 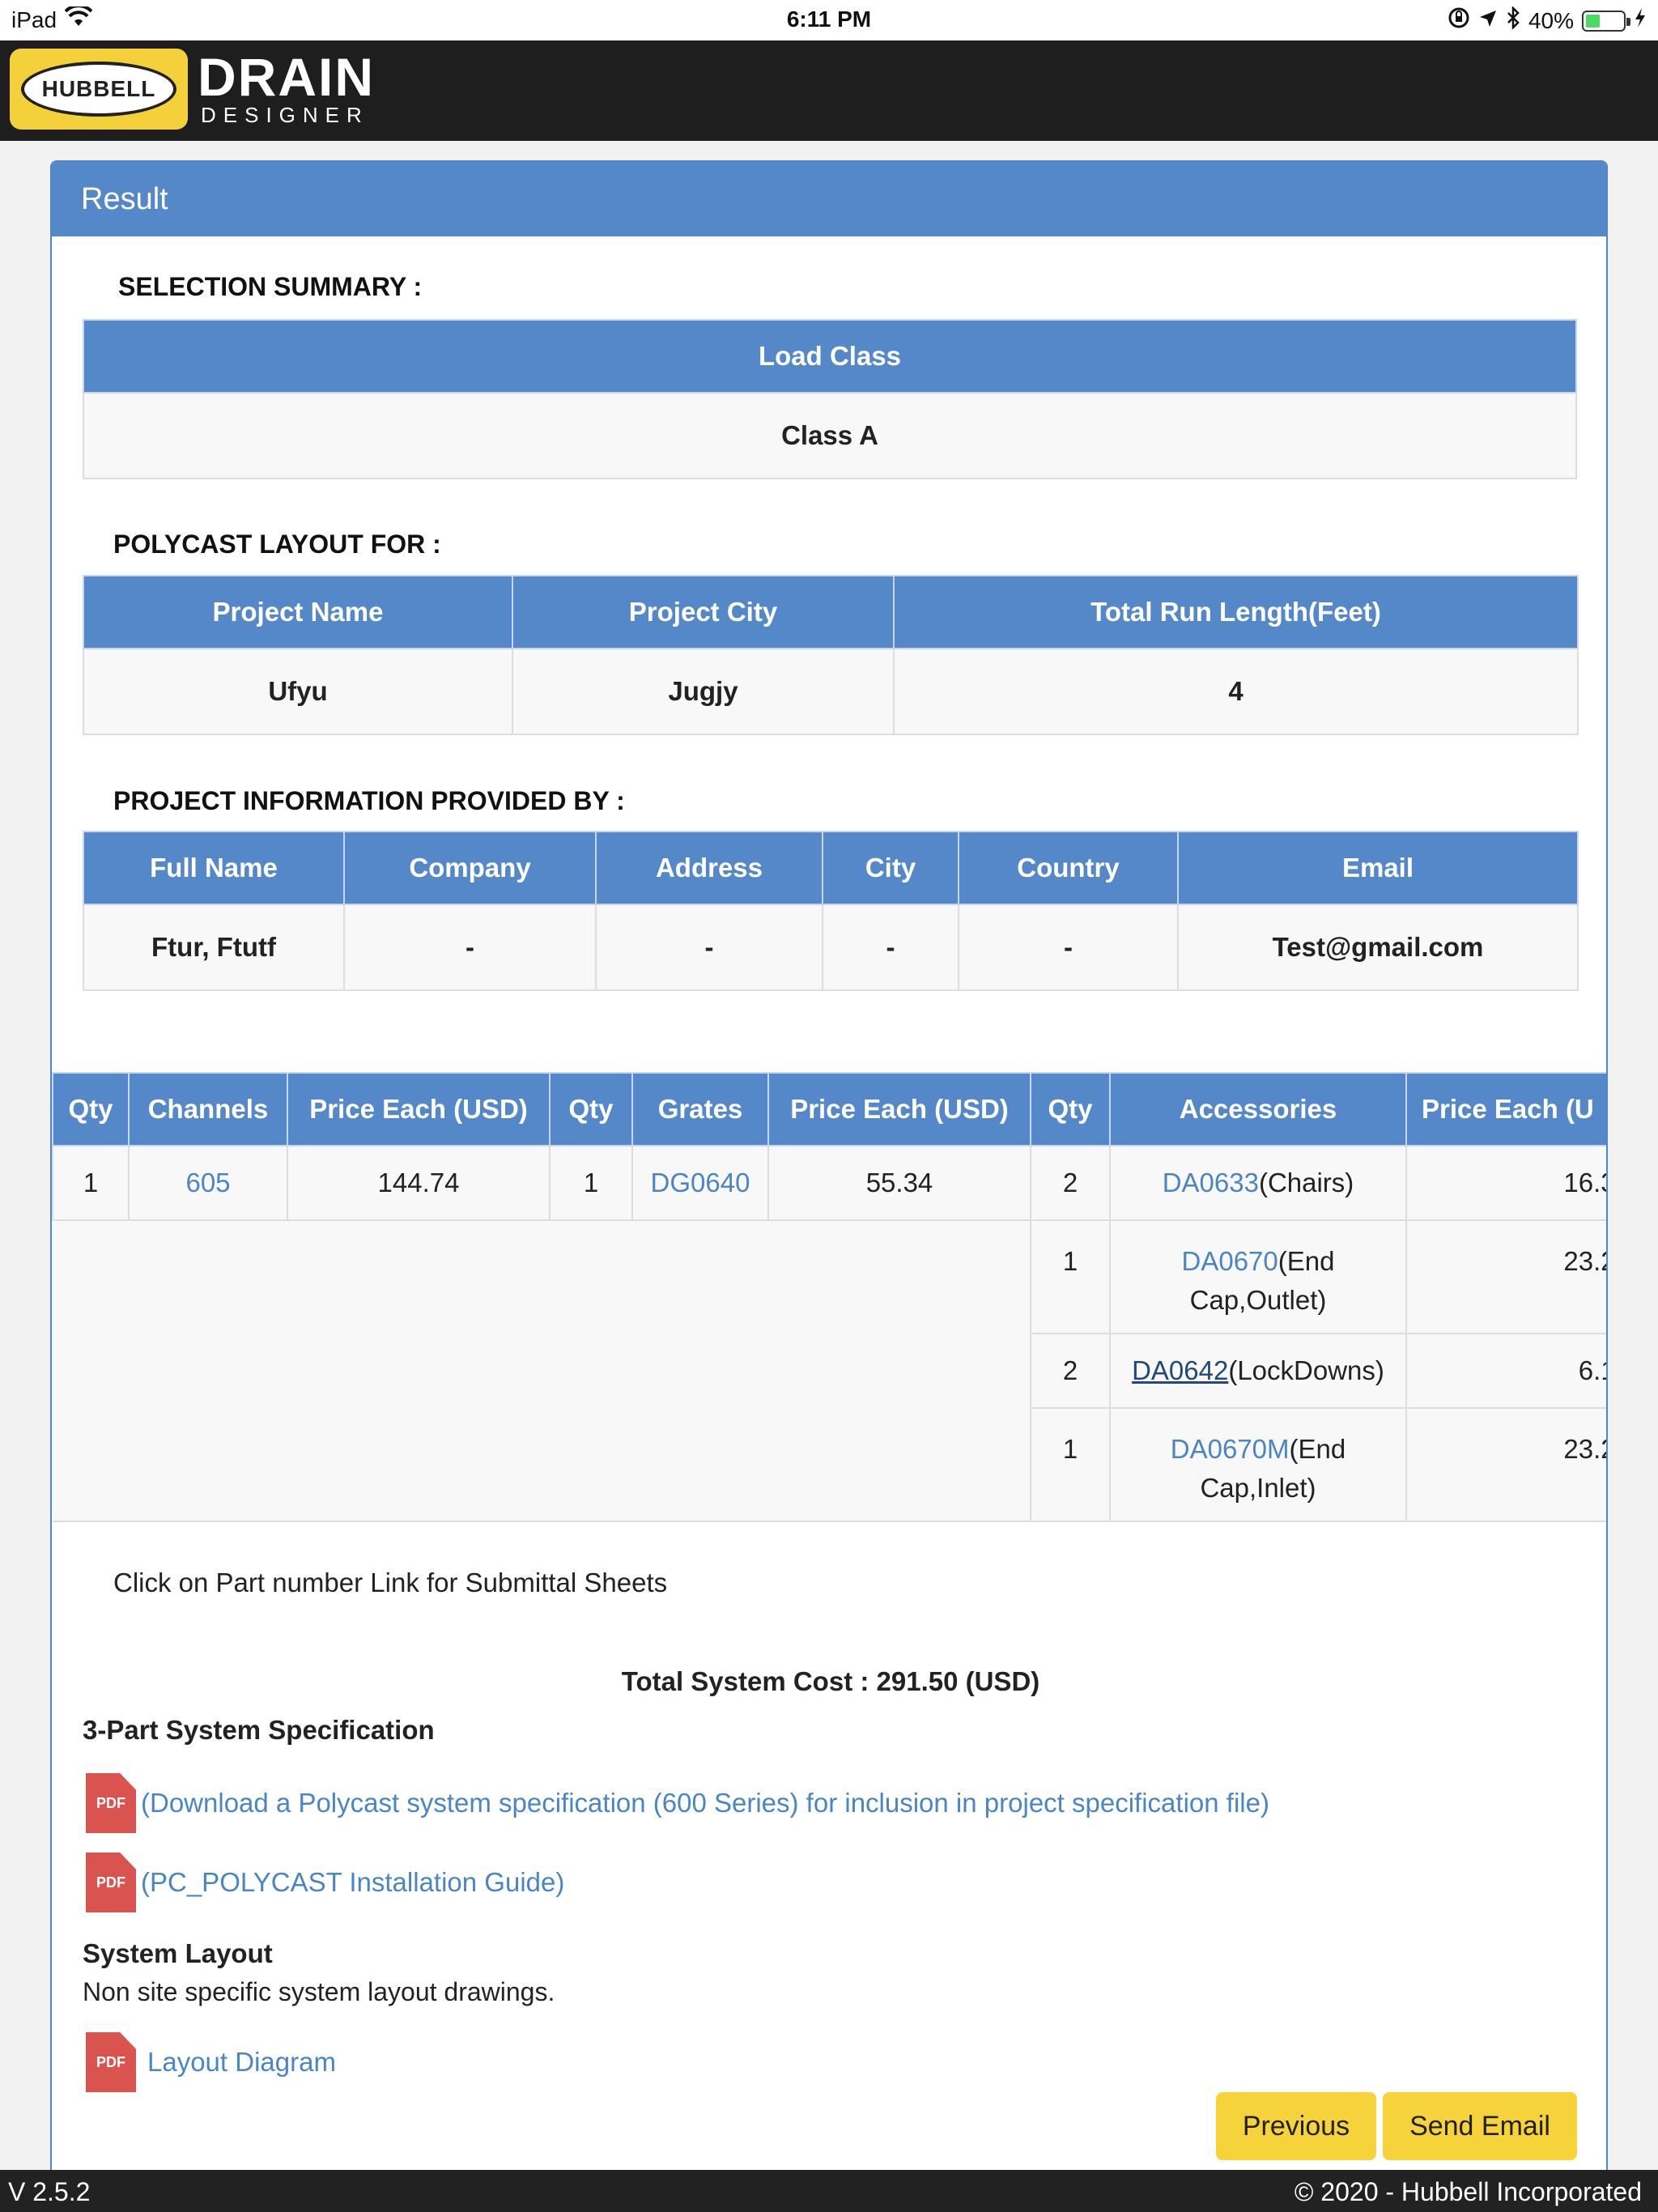 What do you see at coordinates (285, 115) in the screenshot?
I see `product-subtitle: DESIGNER` at bounding box center [285, 115].